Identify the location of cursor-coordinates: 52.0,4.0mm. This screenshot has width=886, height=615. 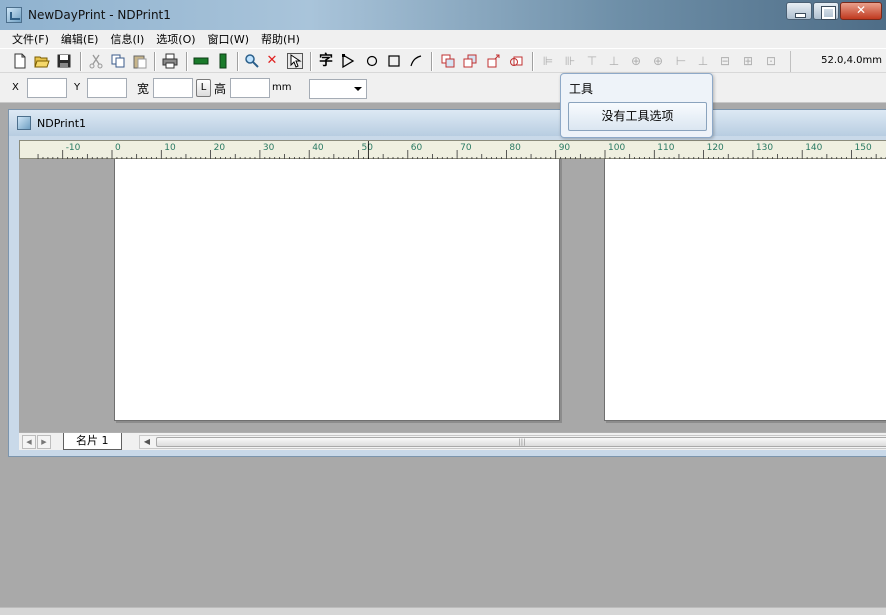
(851, 60).